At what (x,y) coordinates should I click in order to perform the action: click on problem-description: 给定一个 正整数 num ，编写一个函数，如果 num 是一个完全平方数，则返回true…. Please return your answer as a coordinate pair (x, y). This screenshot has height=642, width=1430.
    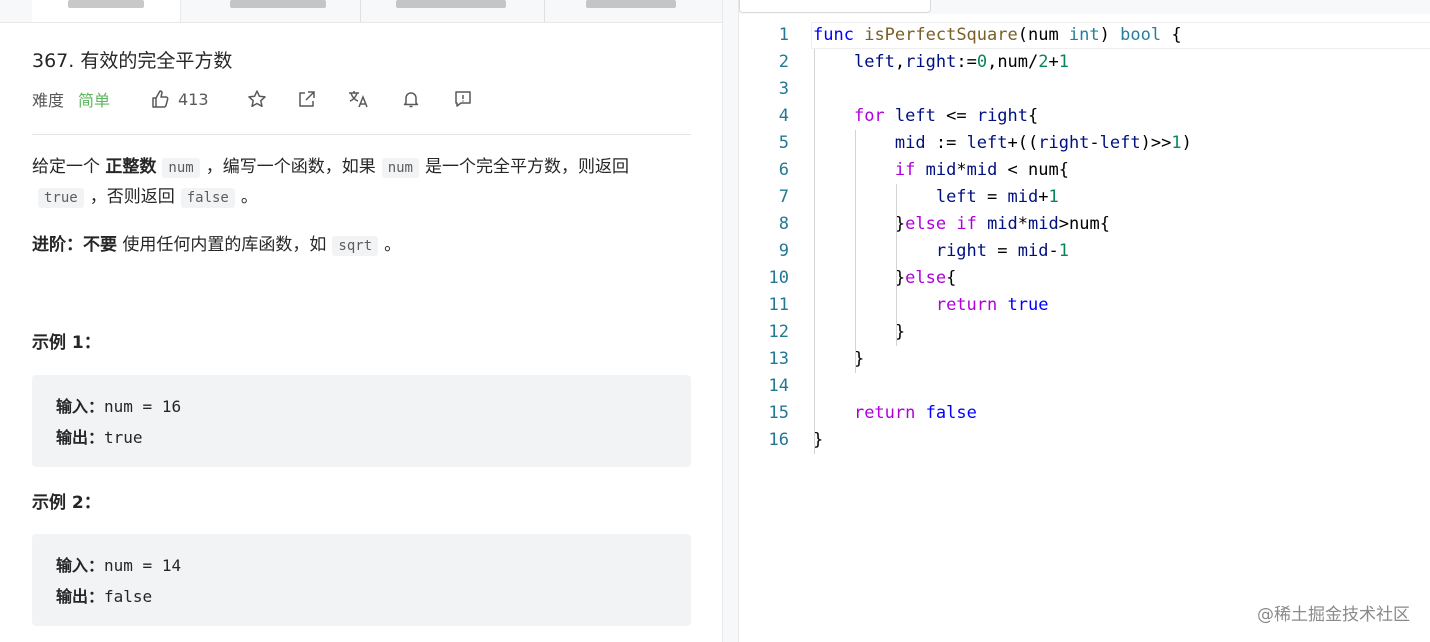
    Looking at the image, I should click on (330, 182).